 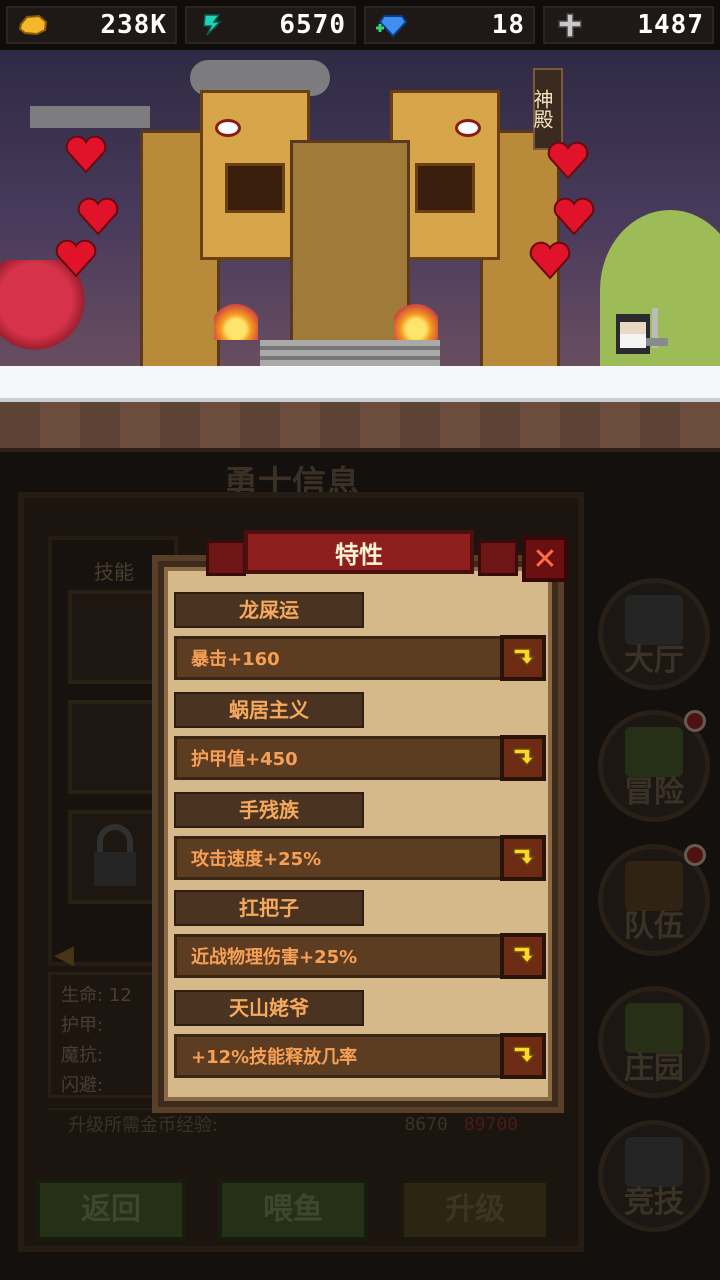 I want to click on trait-row-2: 护甲值+450, so click(x=360, y=758).